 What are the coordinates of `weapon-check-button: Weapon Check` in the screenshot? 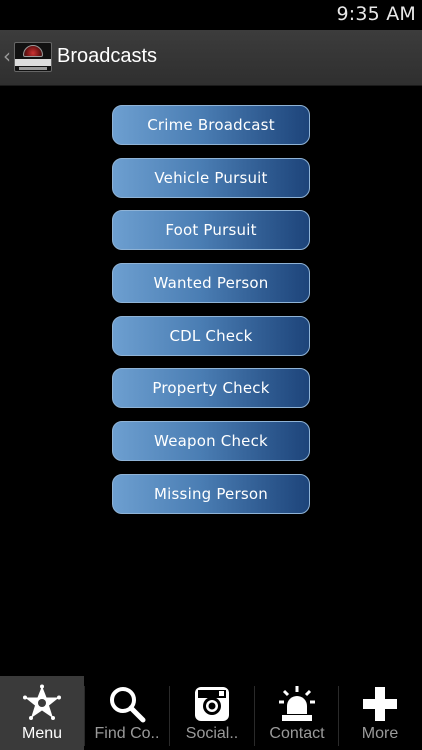 It's located at (211, 441).